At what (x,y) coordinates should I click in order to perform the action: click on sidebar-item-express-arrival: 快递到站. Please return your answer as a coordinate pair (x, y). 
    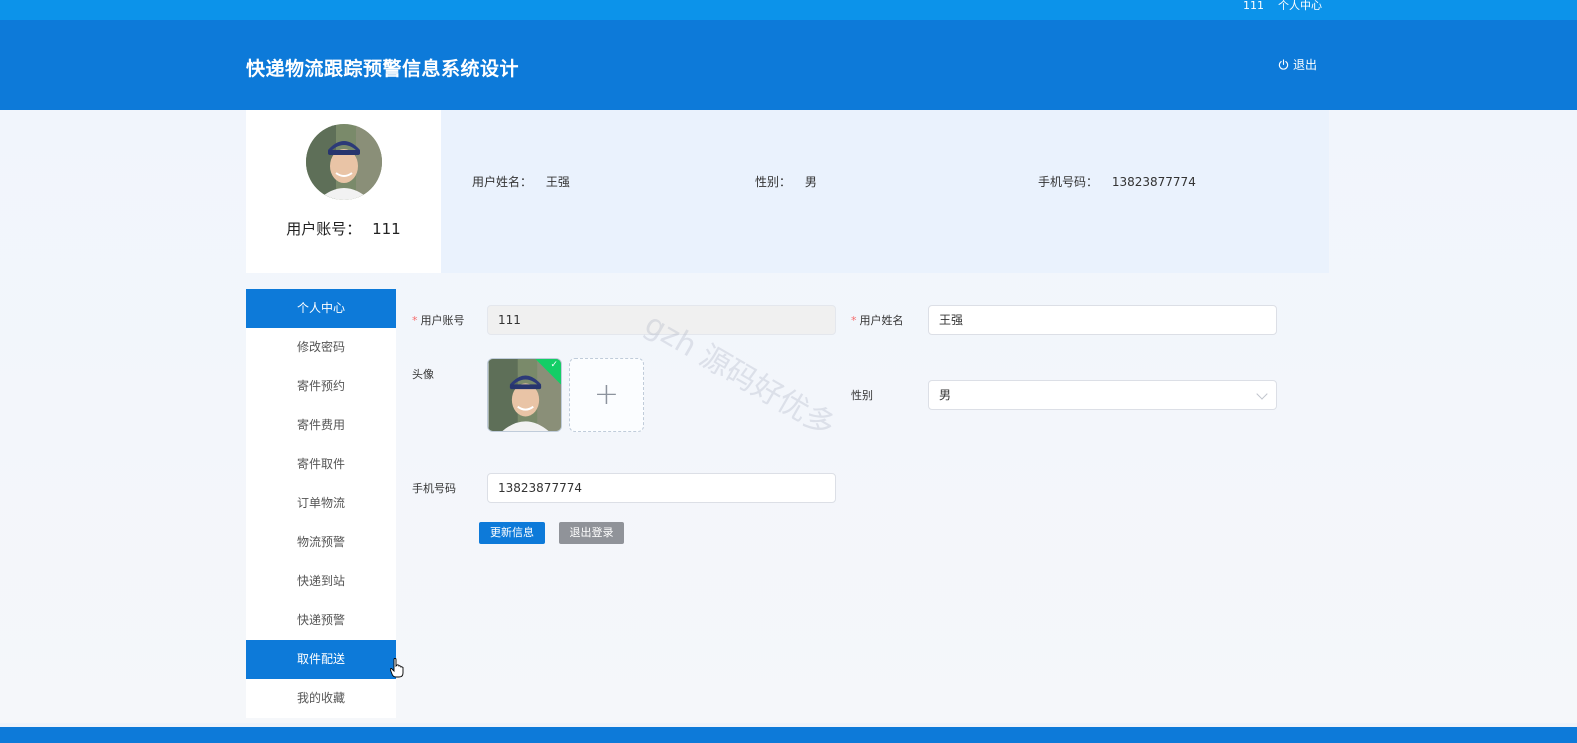
    Looking at the image, I should click on (321, 581).